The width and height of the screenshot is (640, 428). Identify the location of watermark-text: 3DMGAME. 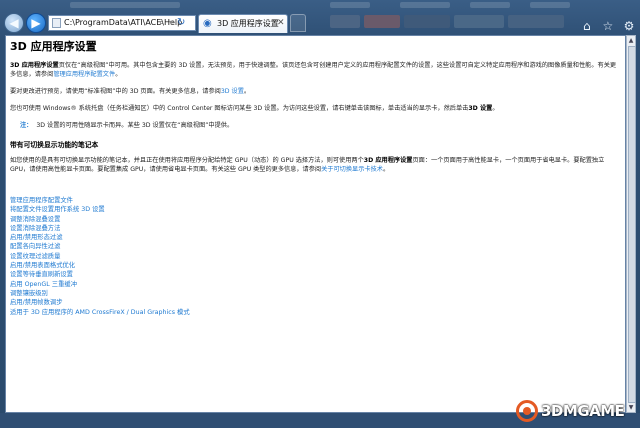
(583, 411).